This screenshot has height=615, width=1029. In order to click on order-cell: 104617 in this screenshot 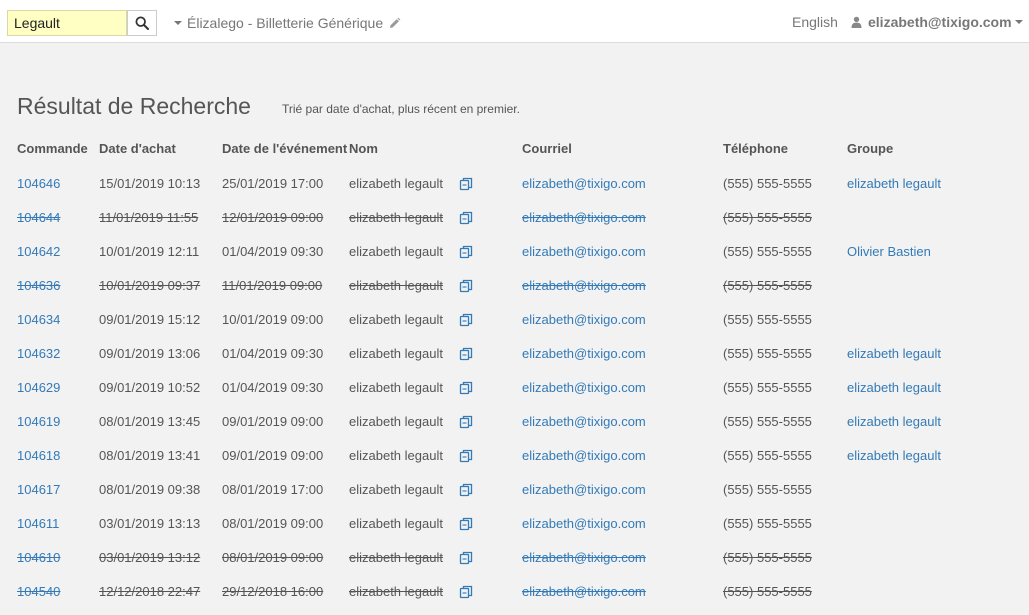, I will do `click(58, 489)`.